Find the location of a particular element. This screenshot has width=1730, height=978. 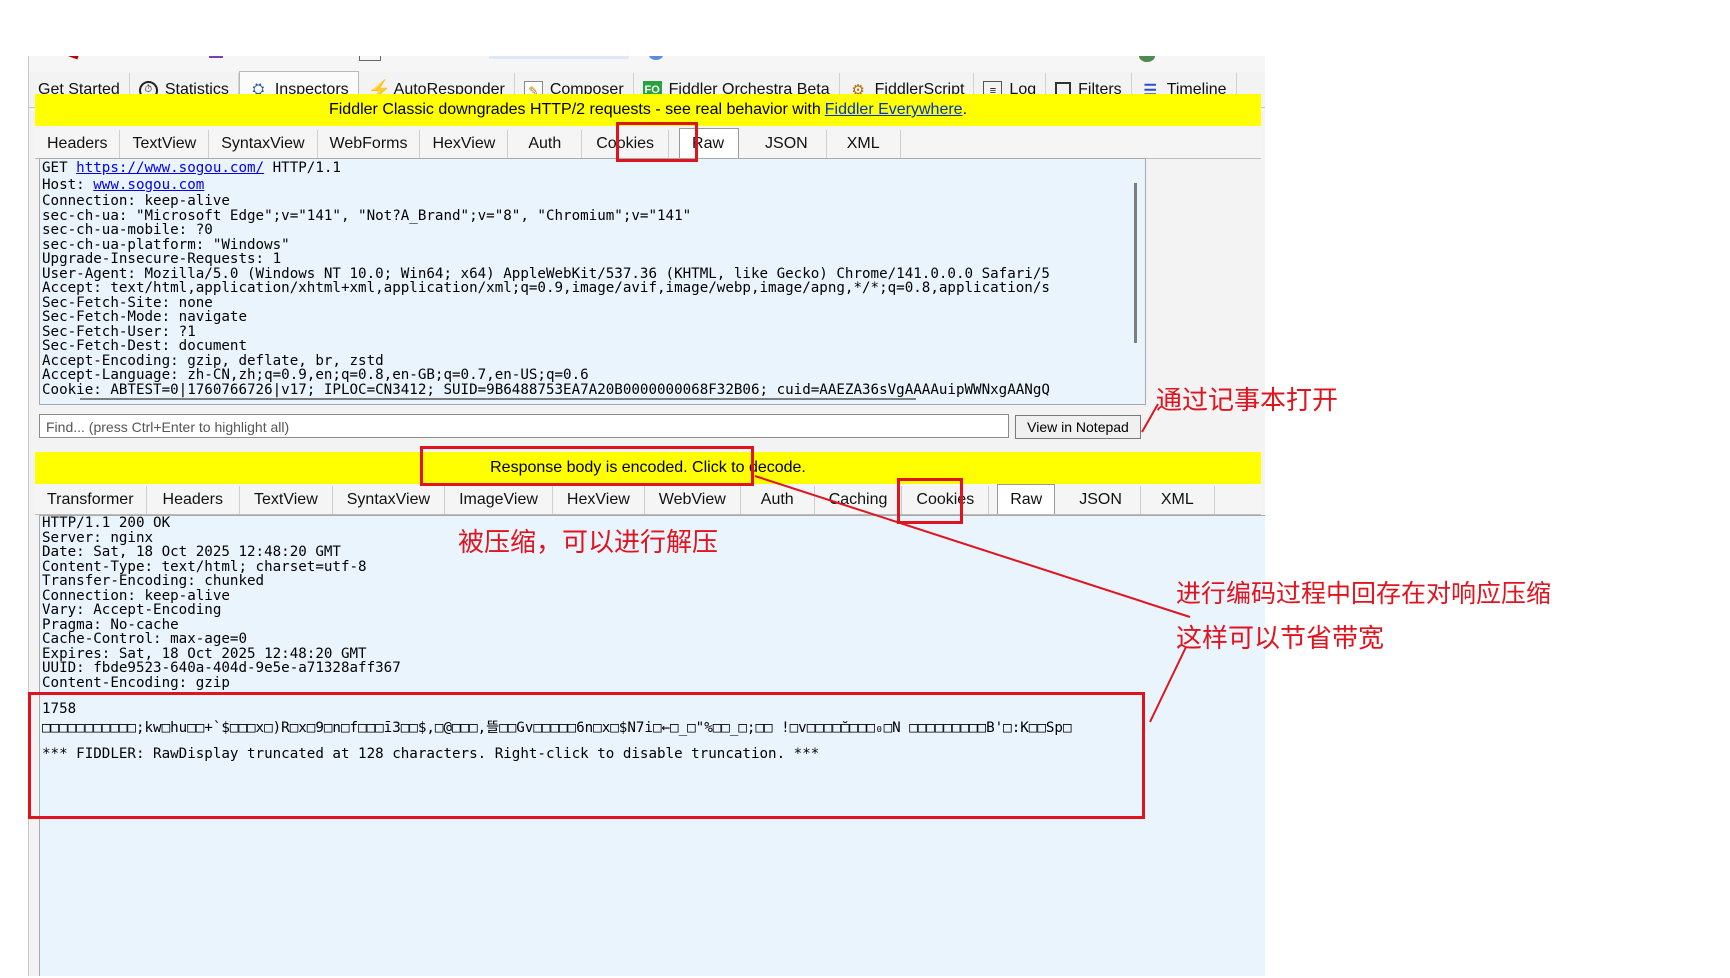

req-tab-syntaxview: SyntaxView is located at coordinates (263, 144).